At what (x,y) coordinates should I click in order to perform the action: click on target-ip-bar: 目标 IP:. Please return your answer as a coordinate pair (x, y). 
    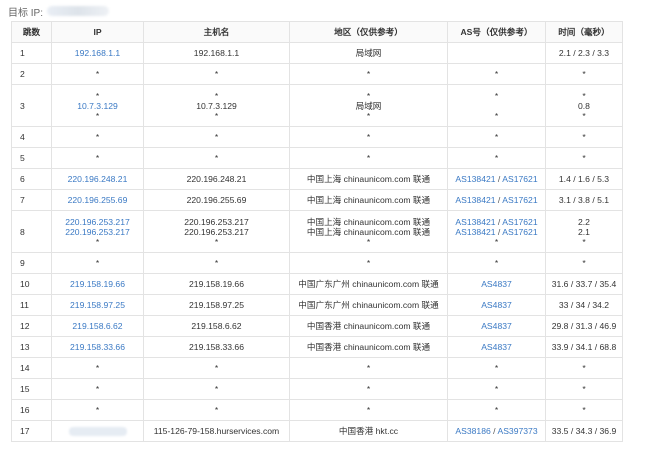
    Looking at the image, I should click on (59, 11).